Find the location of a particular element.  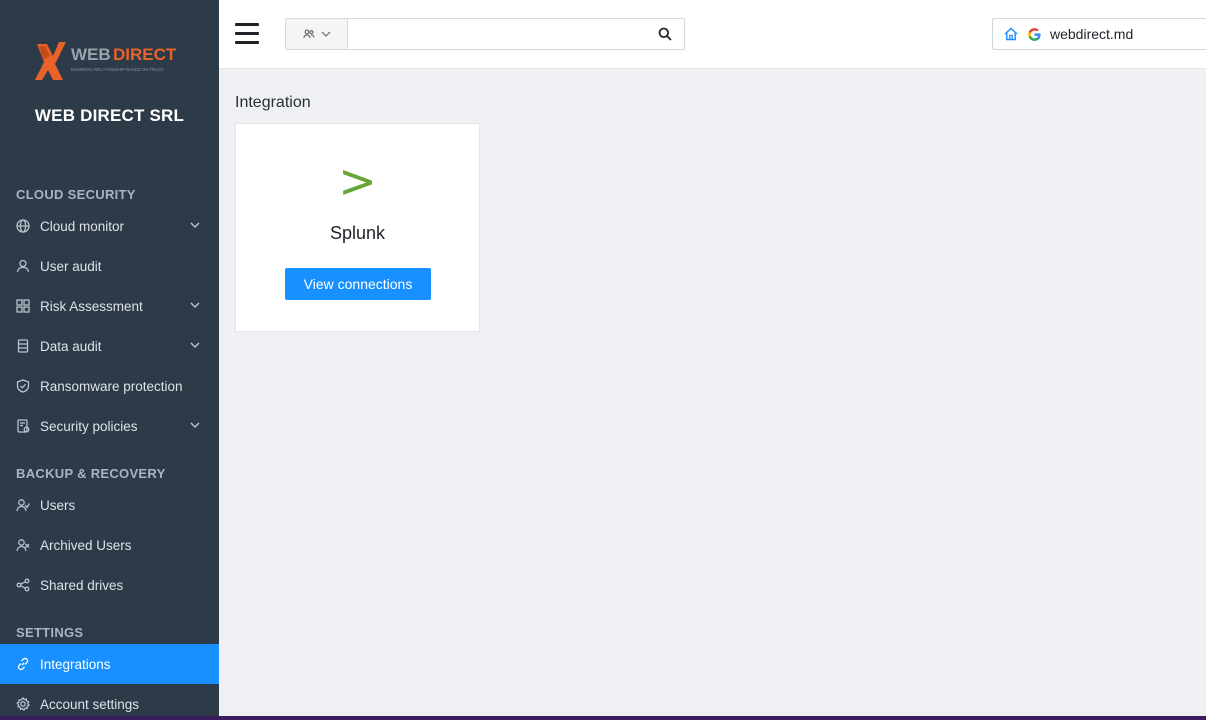

integration-name: Splunk is located at coordinates (357, 233).